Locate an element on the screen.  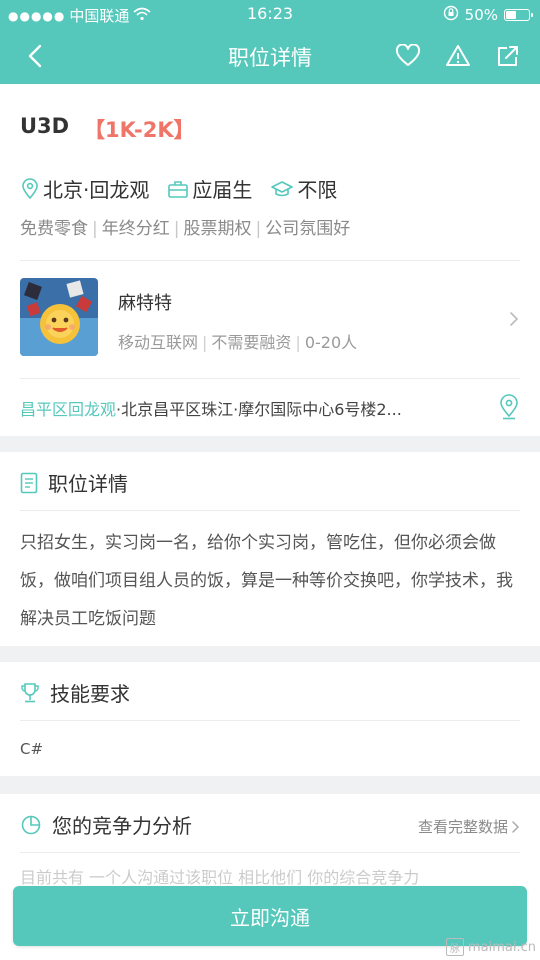
pie-chart-icon is located at coordinates (31, 824).